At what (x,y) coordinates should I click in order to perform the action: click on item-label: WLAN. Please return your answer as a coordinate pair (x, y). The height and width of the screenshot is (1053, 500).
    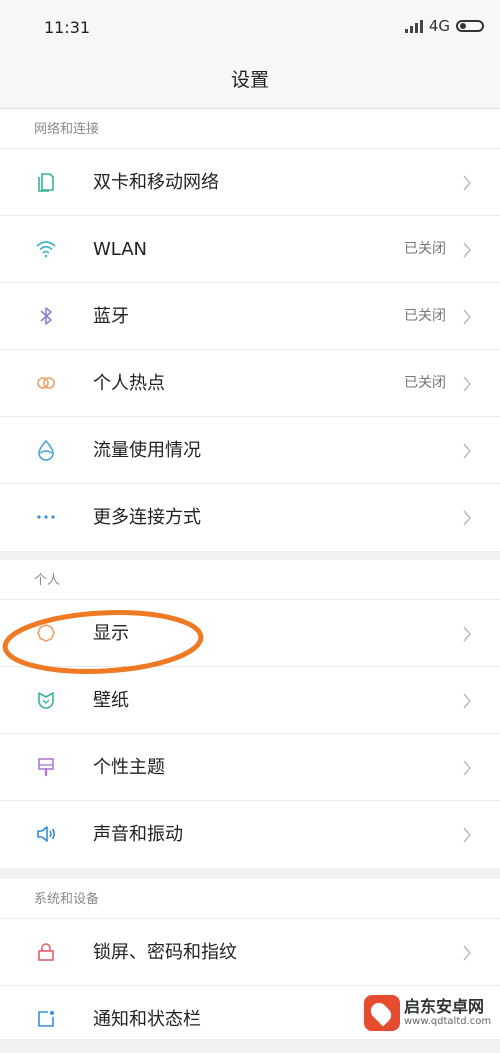
    Looking at the image, I should click on (120, 249).